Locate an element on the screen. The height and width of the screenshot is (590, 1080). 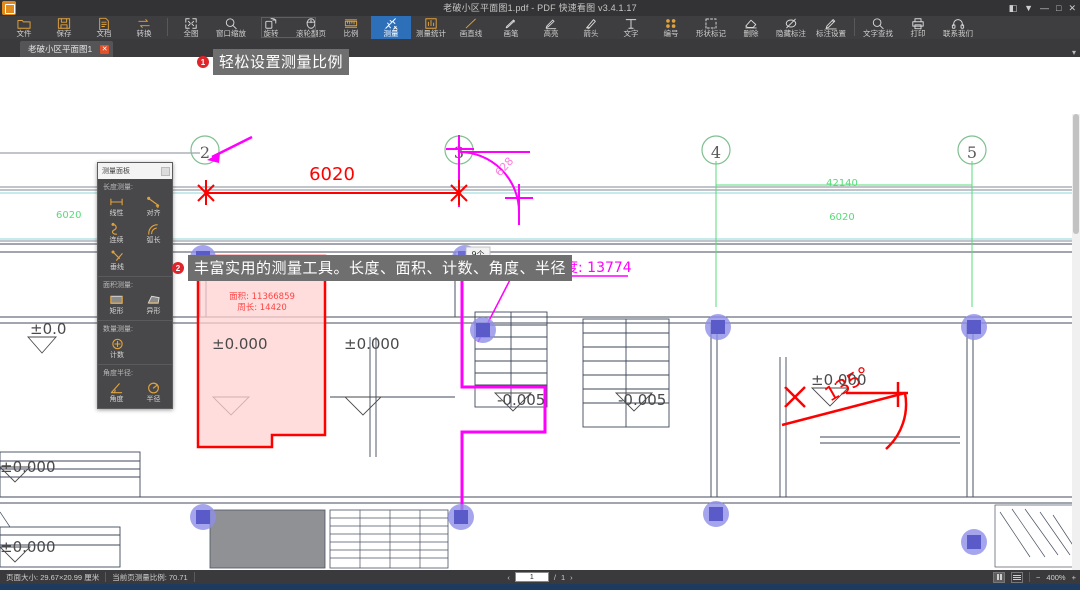
toolbar-button-shape-mark: 形状标记 is located at coordinates (711, 27).